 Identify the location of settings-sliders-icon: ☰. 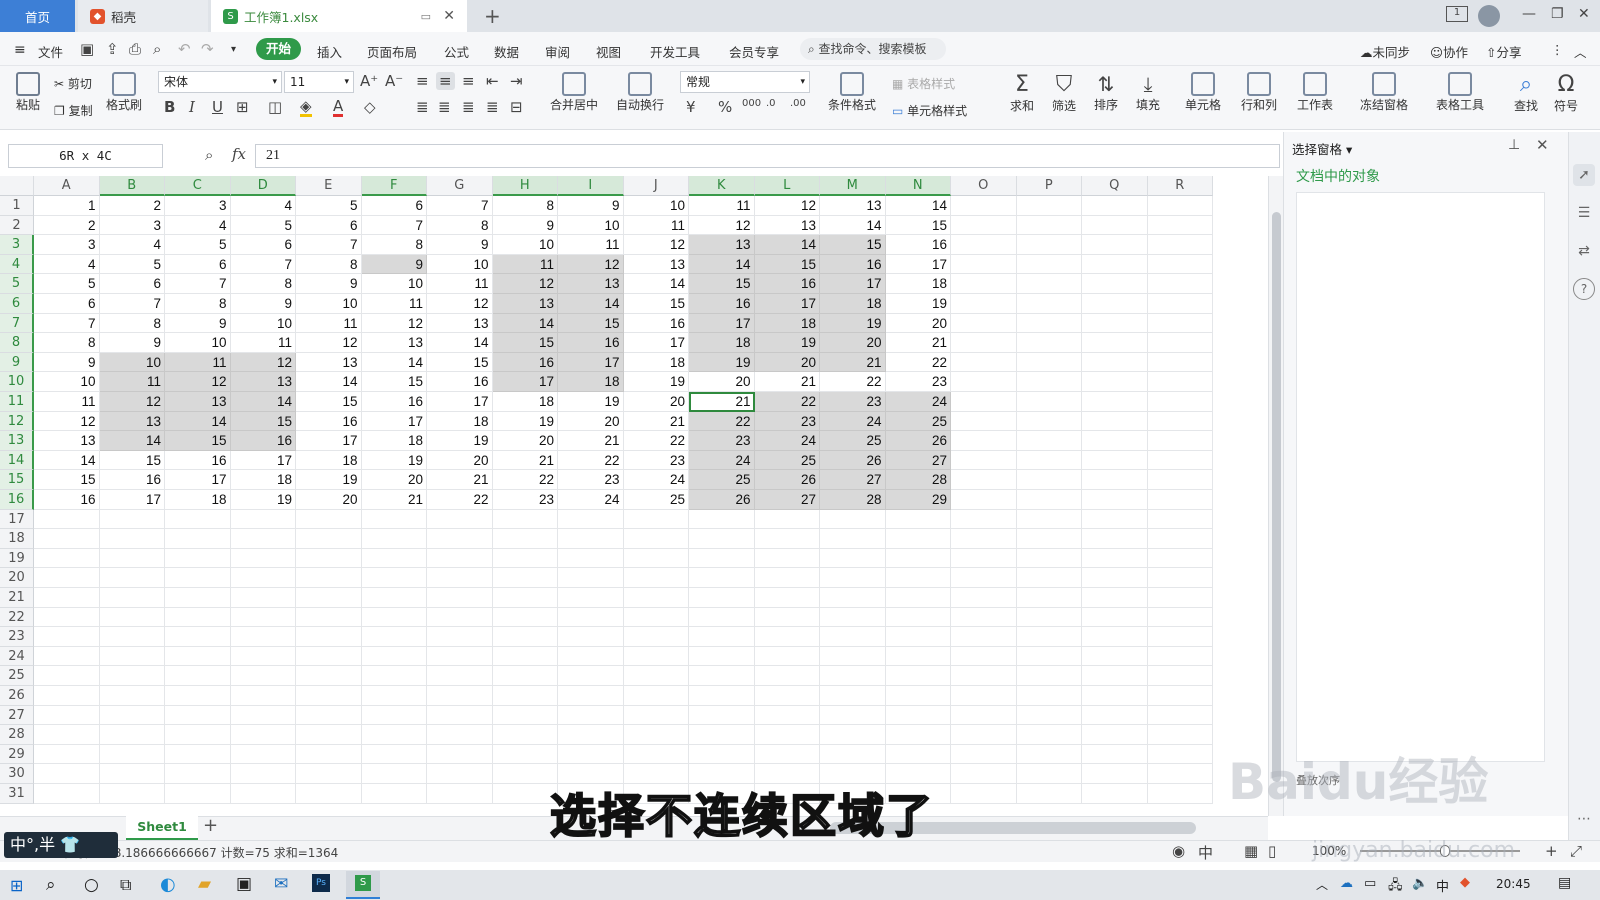
(1584, 213).